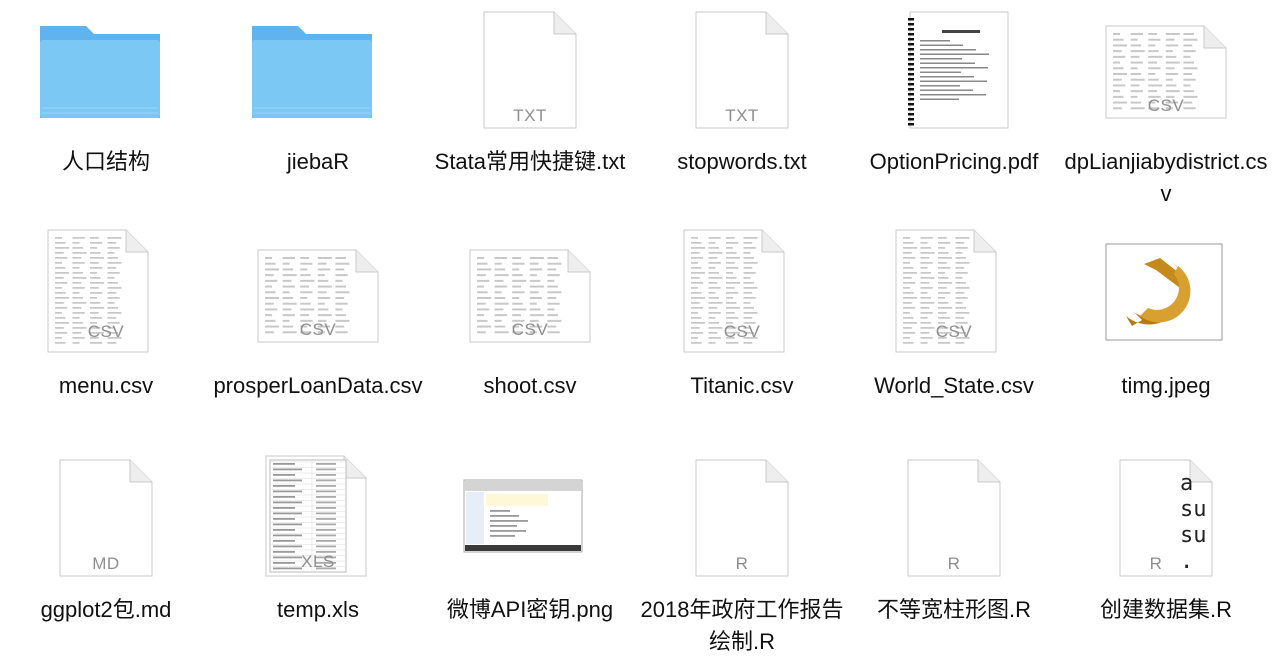 This screenshot has height=670, width=1274. I want to click on svg-text: a, so click(1186, 483).